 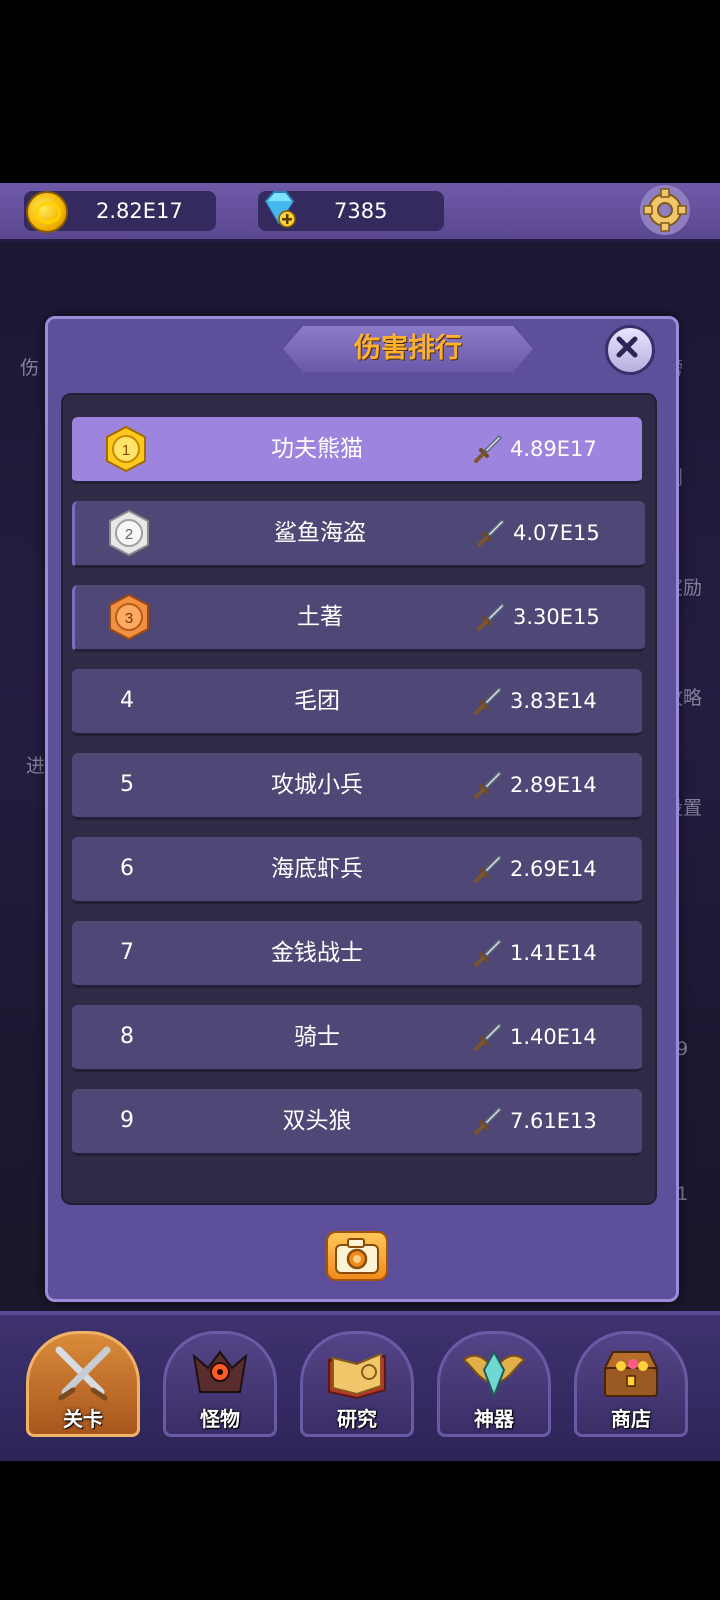 What do you see at coordinates (556, 533) in the screenshot?
I see `damage-value: 4.07E15` at bounding box center [556, 533].